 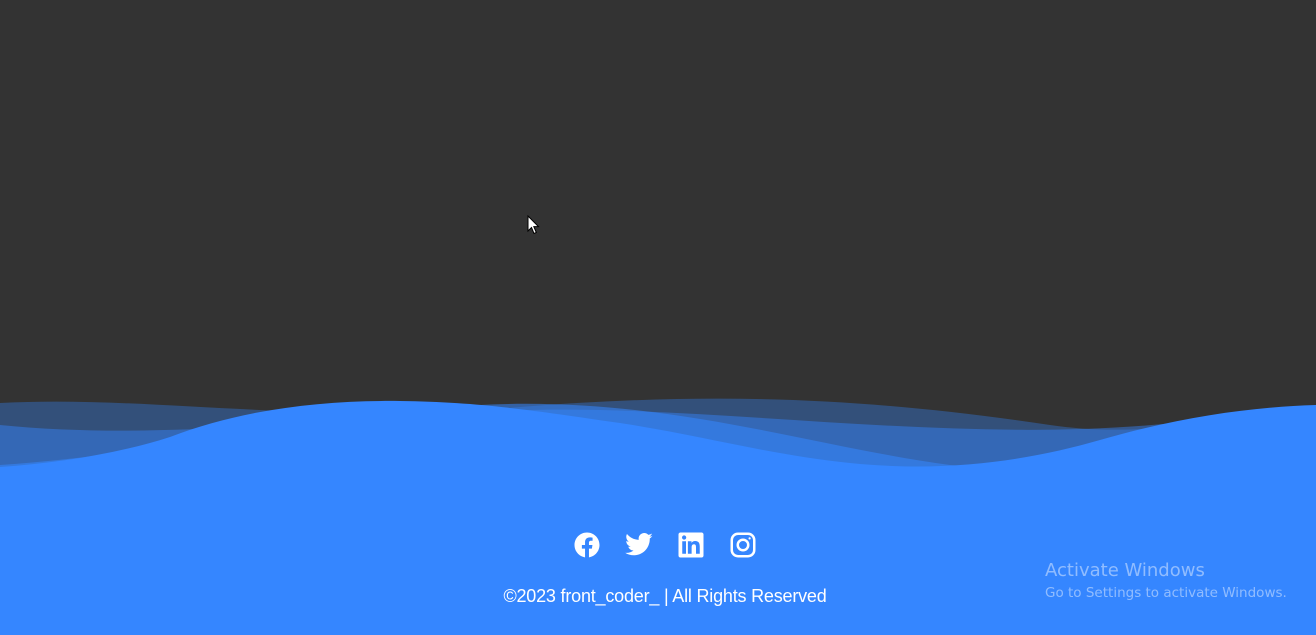 What do you see at coordinates (1166, 593) in the screenshot?
I see `activate-windows-subtitle: Go to Settings to activate Windows.` at bounding box center [1166, 593].